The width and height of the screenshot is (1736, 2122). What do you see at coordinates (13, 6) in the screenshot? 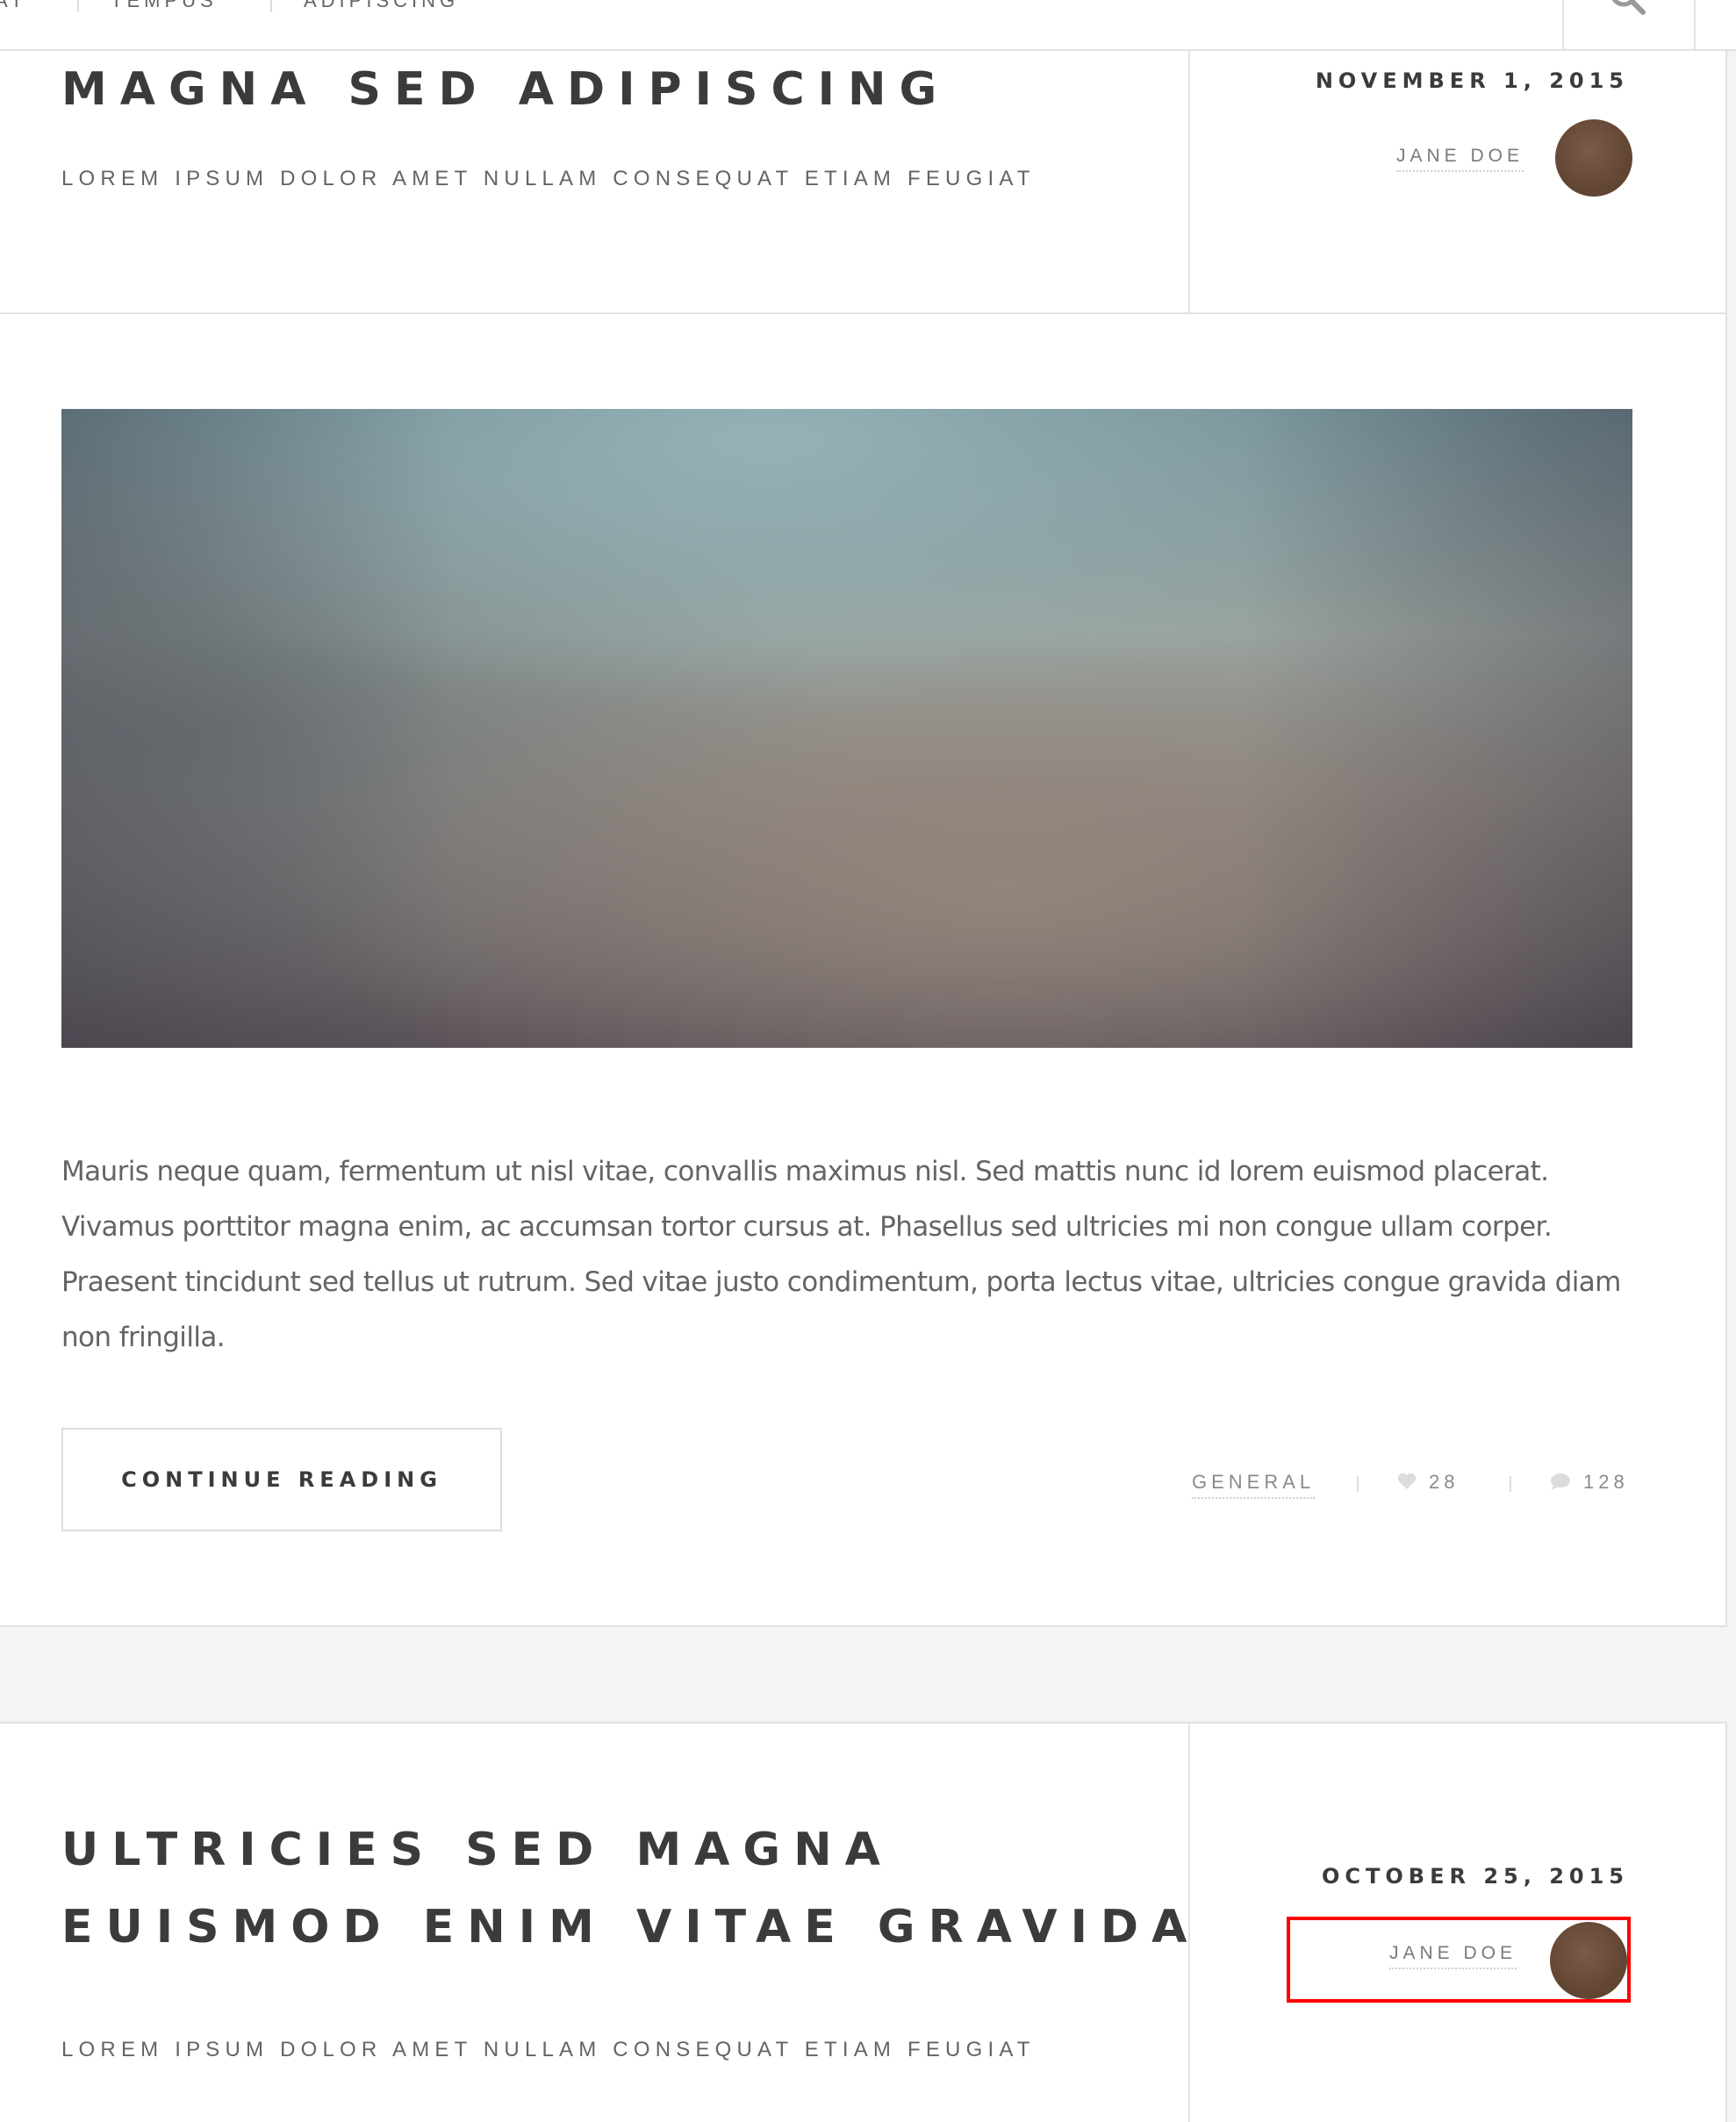
I see `nav-item-at: AT` at bounding box center [13, 6].